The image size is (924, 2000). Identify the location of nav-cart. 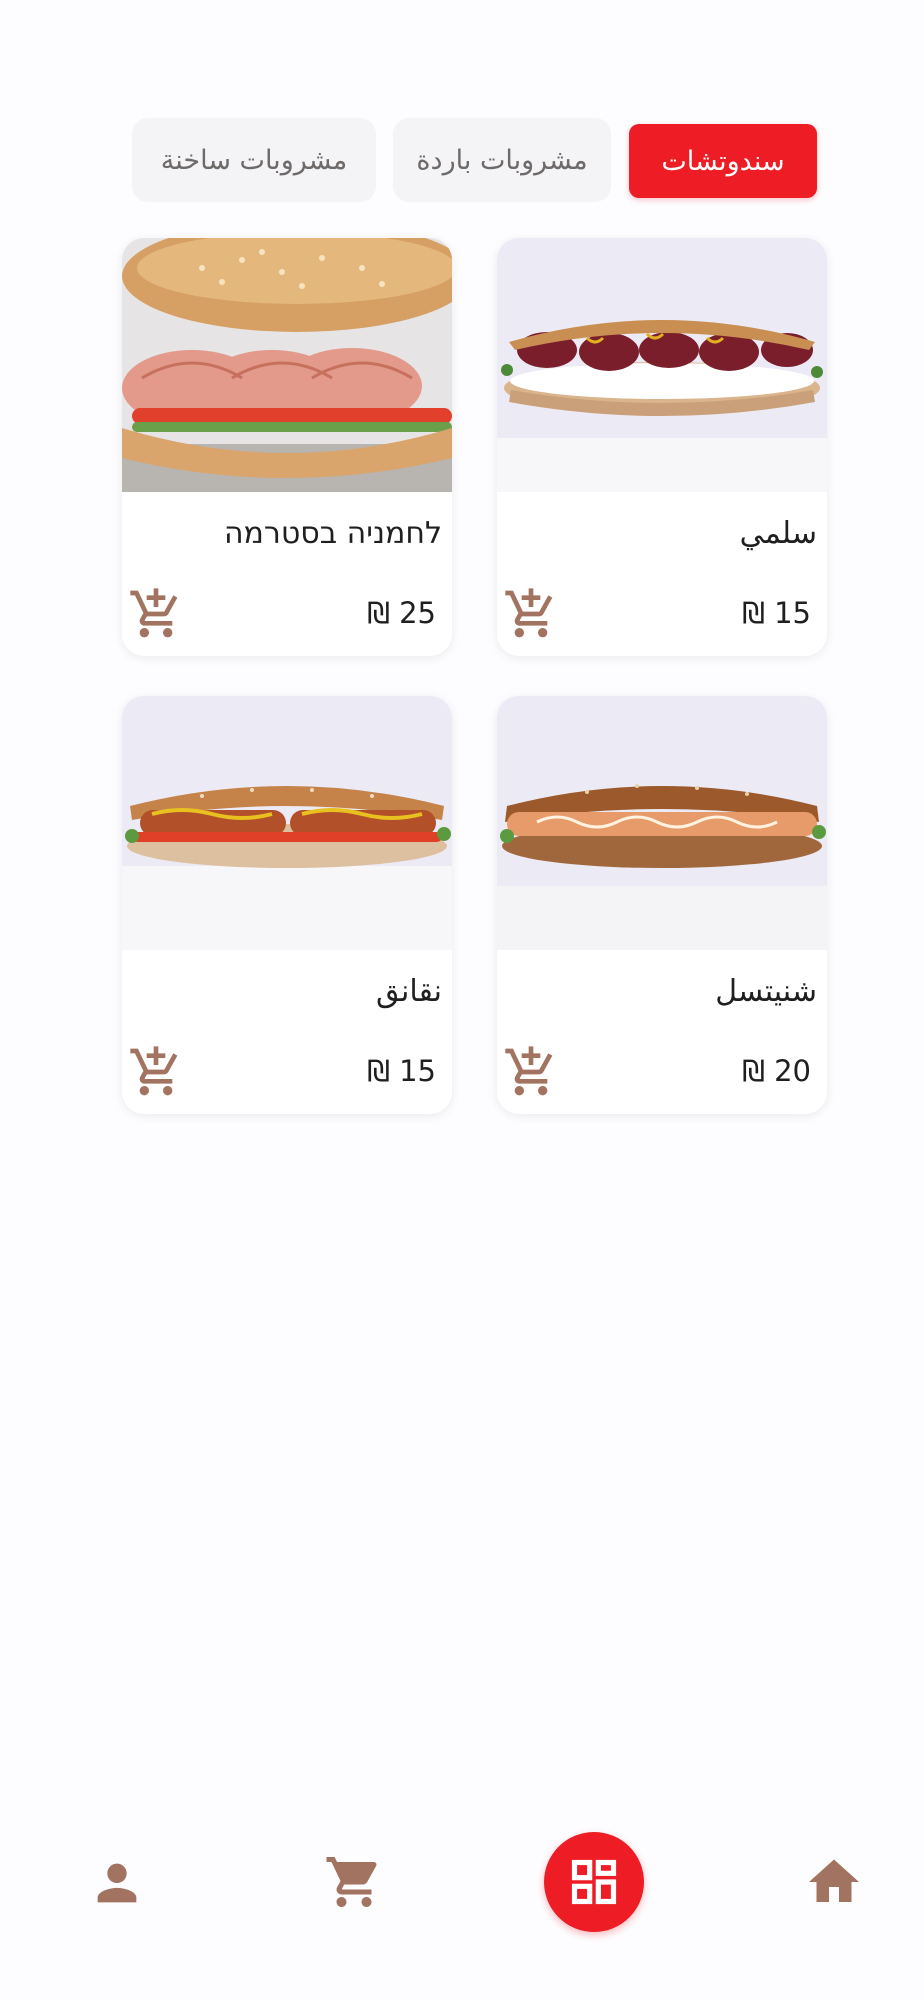
(354, 1882).